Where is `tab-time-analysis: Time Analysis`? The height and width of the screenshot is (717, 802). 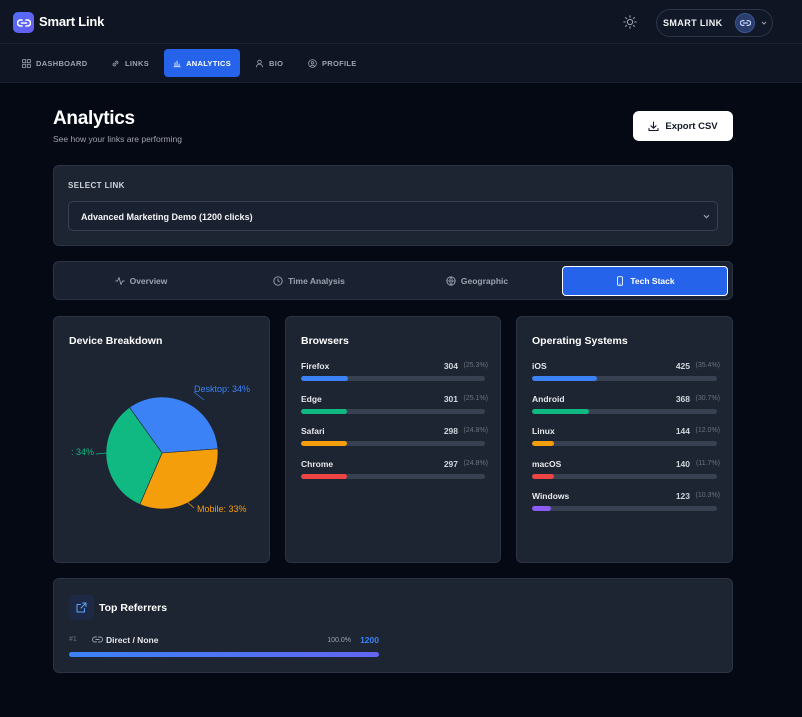 tab-time-analysis: Time Analysis is located at coordinates (309, 281).